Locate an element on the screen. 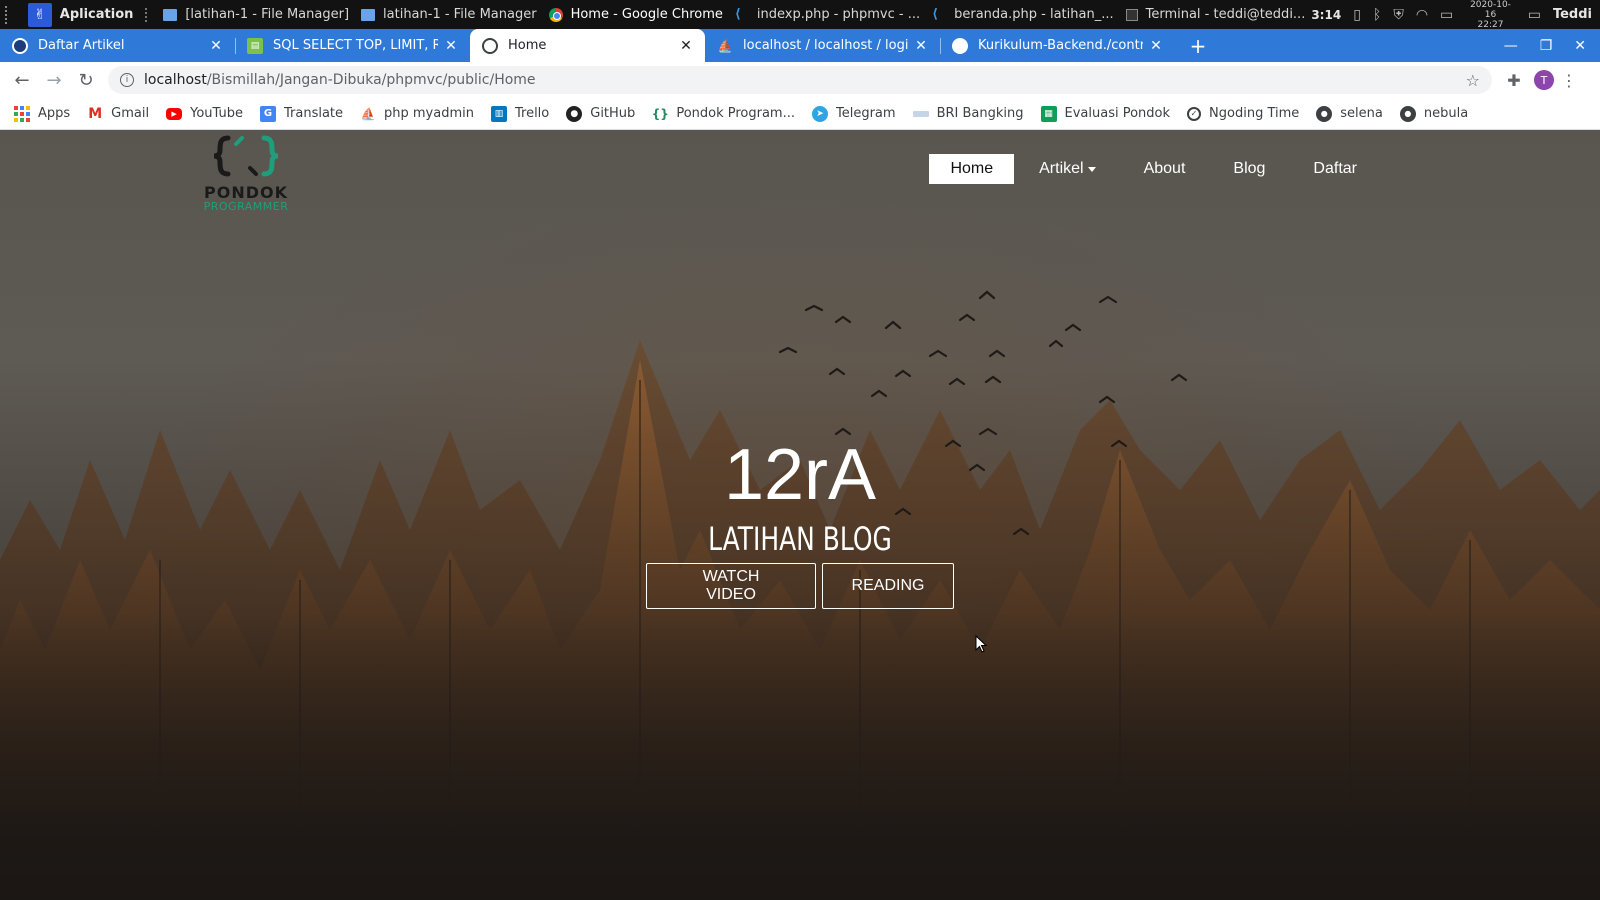 Image resolution: width=1600 pixels, height=900 pixels. back-button: ← is located at coordinates (22, 80).